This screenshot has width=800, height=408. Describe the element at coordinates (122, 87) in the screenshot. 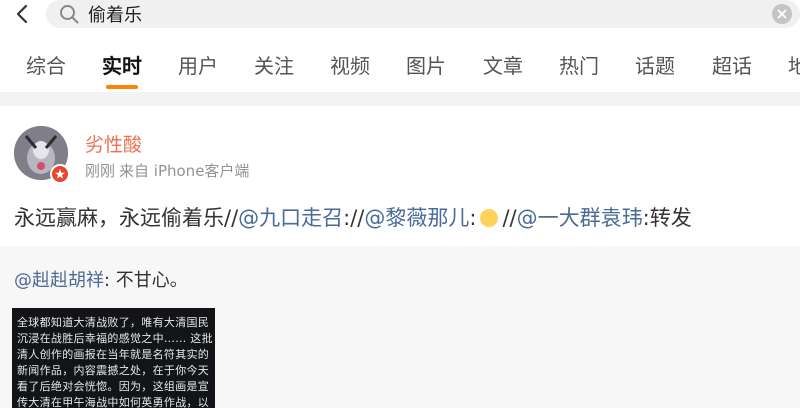

I see `active-tab-indicator` at that location.